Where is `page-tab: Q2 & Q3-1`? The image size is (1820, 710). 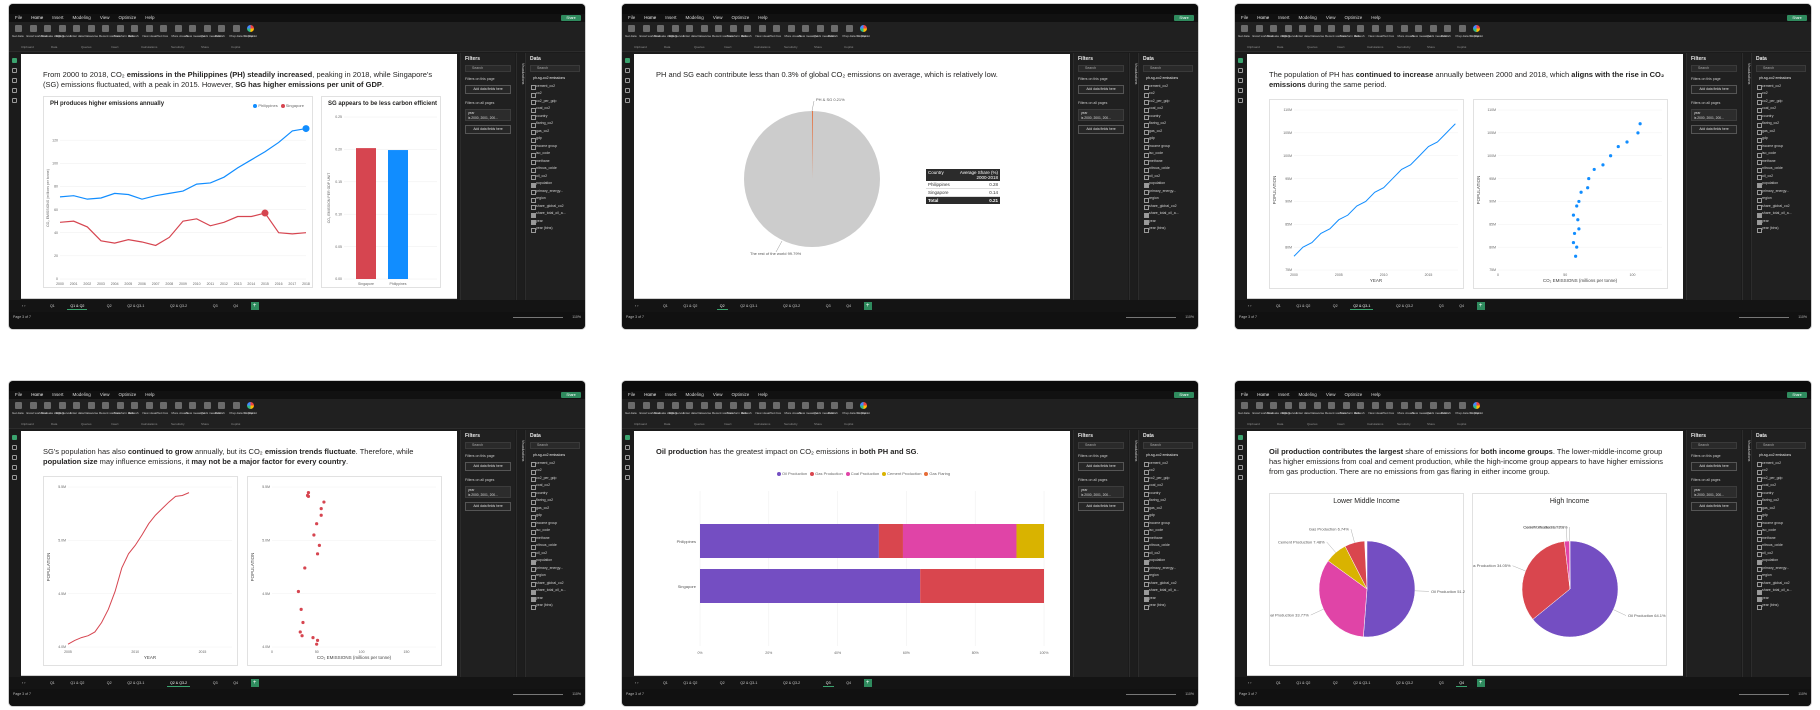 page-tab: Q2 & Q3-1 is located at coordinates (135, 306).